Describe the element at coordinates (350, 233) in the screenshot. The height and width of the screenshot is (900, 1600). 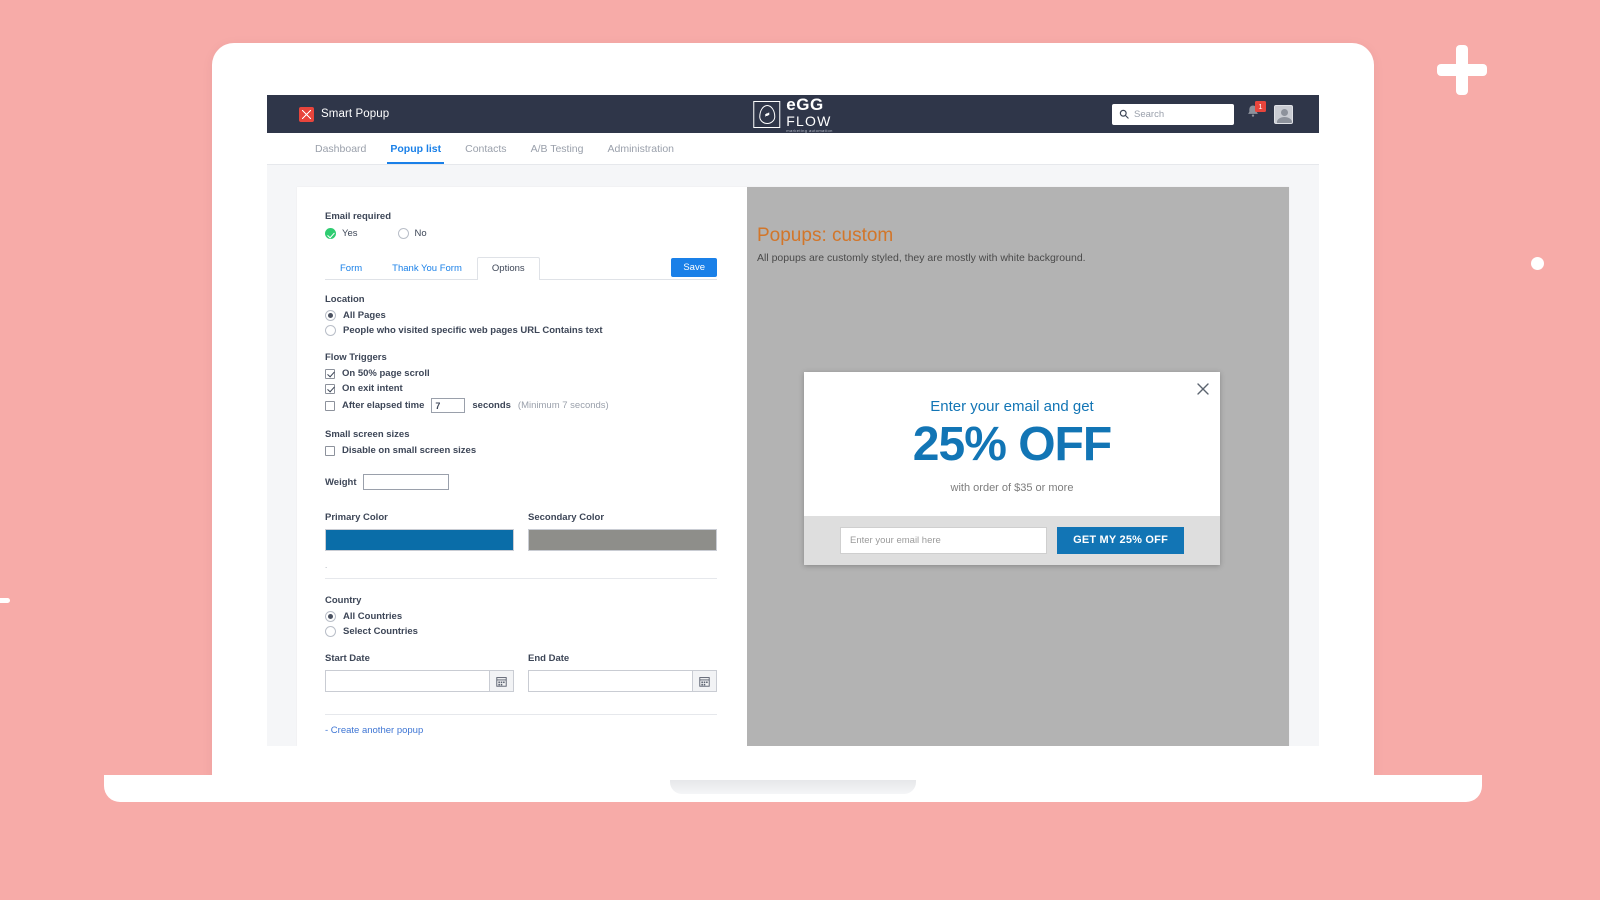
I see `email-required-yes-label: Yes` at that location.